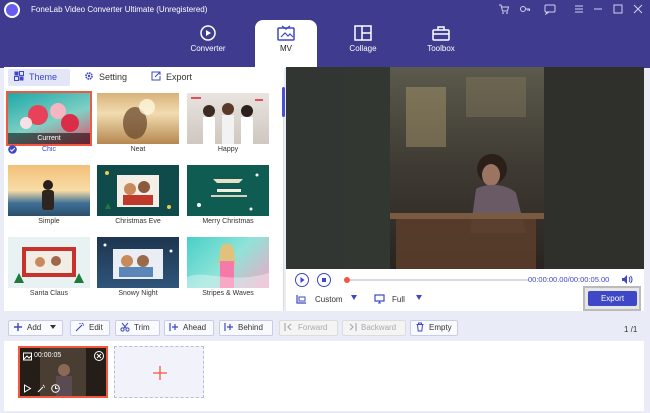  I want to click on chevron-right-icon, so click(353, 327).